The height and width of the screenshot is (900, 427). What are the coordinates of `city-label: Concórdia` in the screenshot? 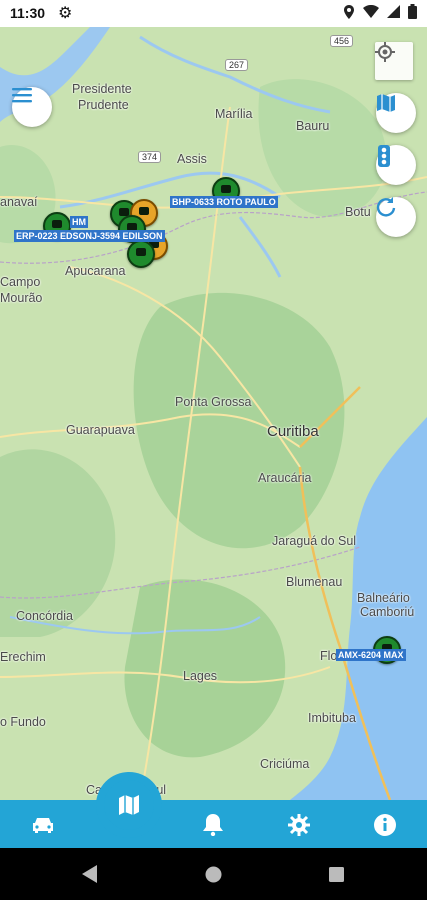 It's located at (44, 616).